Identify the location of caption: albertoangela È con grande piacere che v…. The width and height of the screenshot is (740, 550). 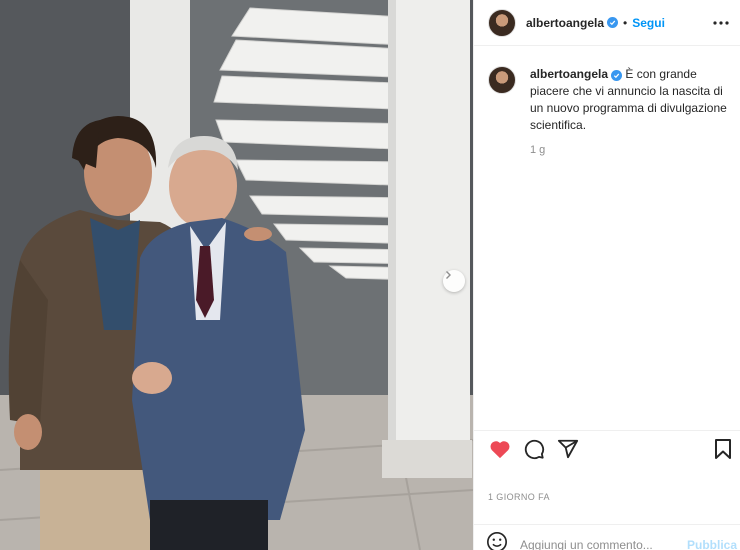
(611, 112).